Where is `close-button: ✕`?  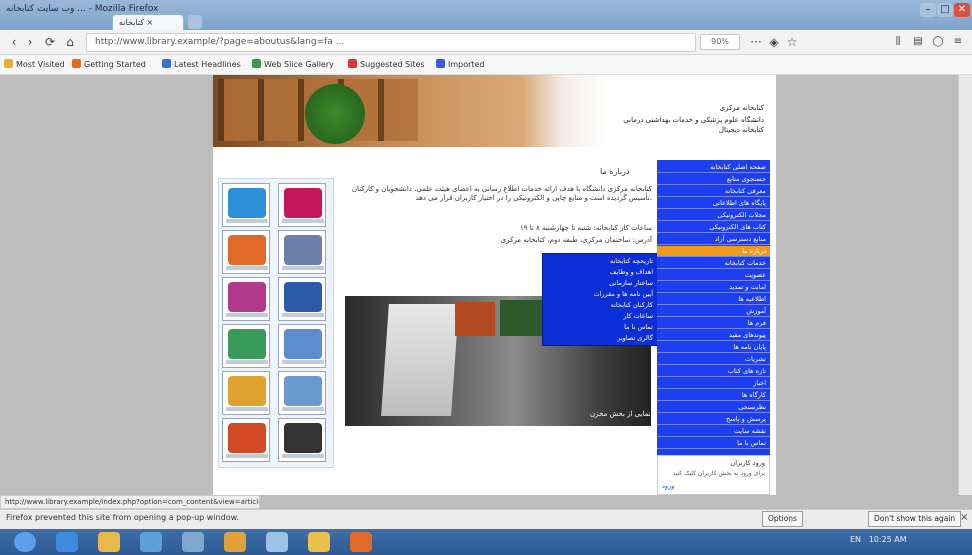
close-button: ✕ is located at coordinates (962, 10).